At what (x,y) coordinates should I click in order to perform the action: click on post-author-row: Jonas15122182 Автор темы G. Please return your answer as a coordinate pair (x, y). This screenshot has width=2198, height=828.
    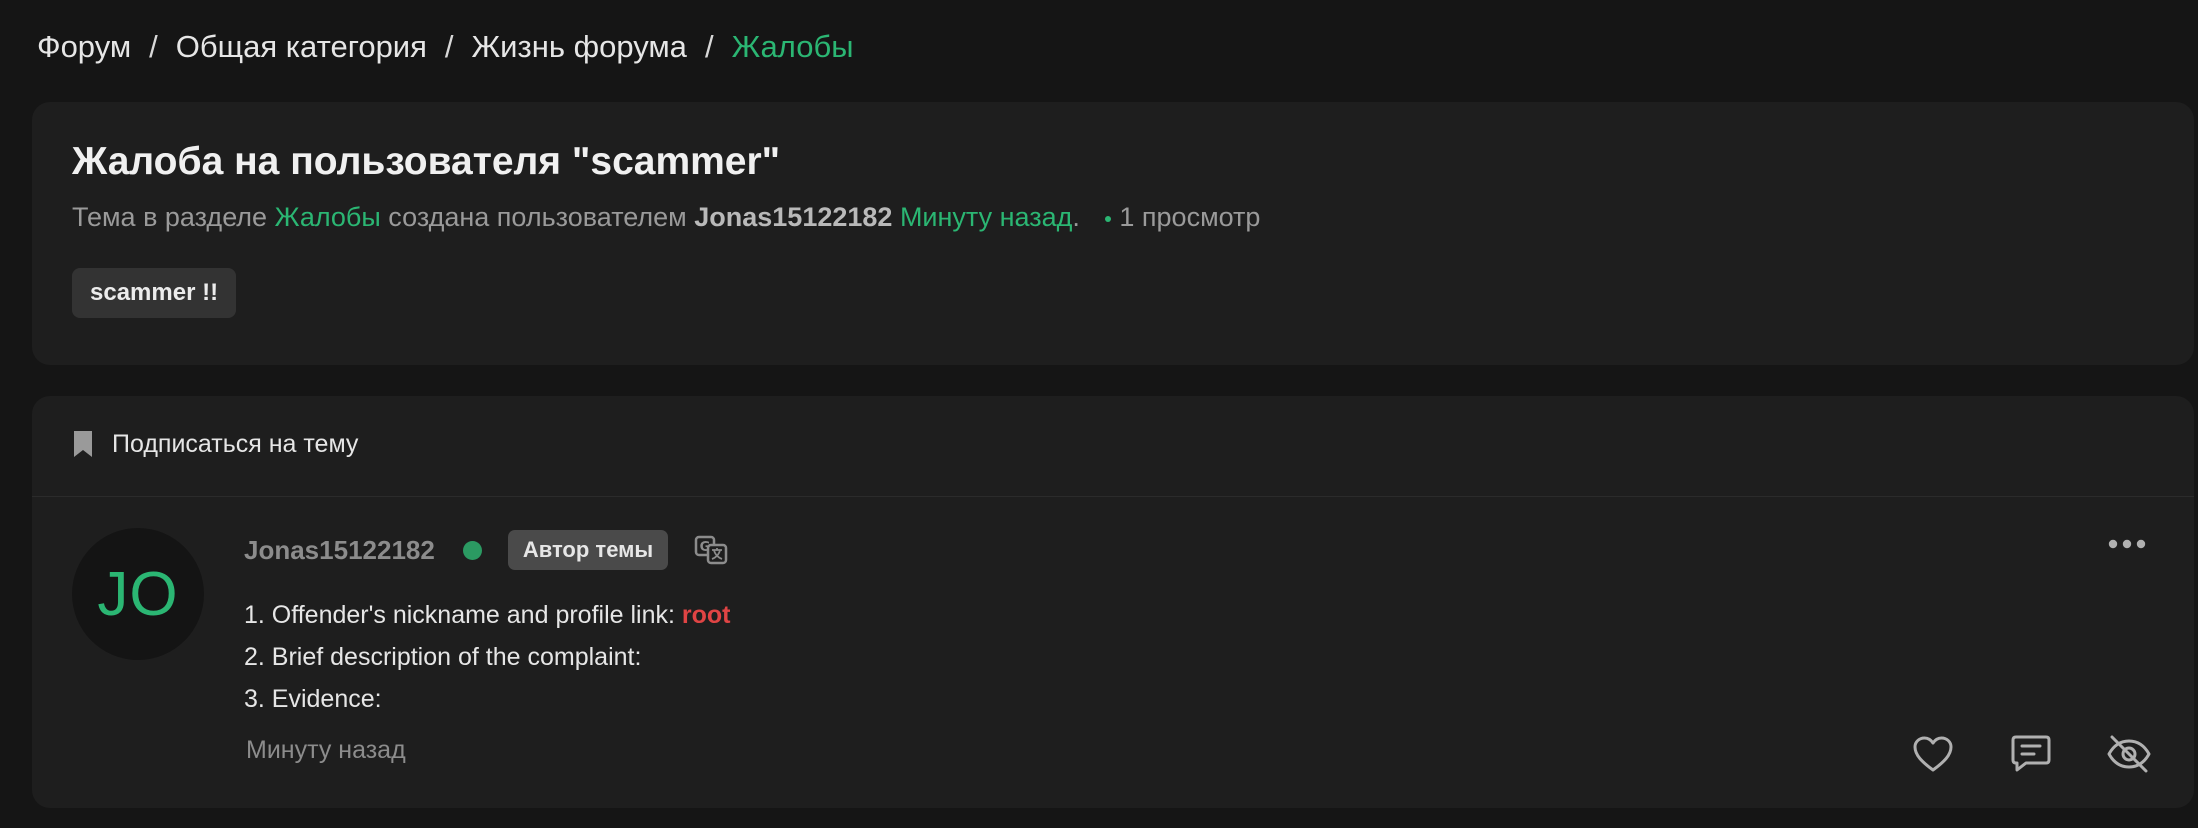
    Looking at the image, I should click on (486, 550).